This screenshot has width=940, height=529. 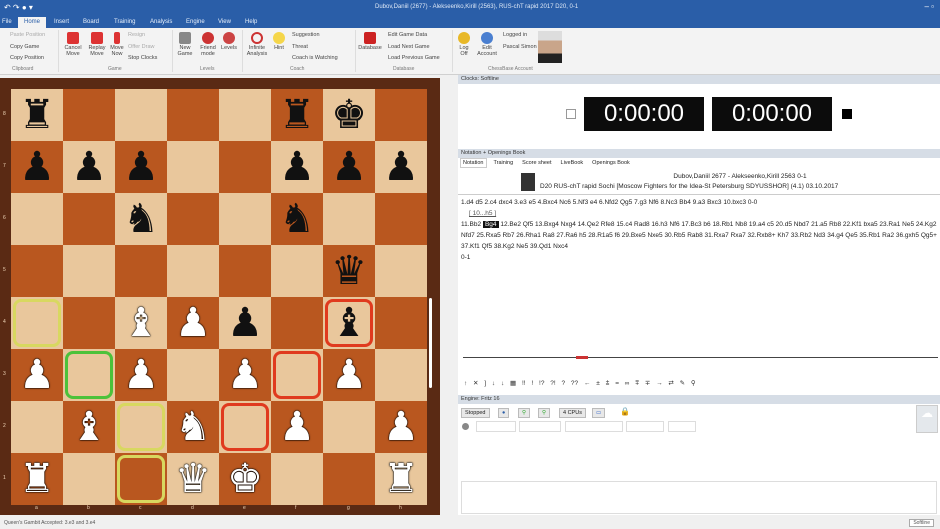 I want to click on black-knight: ♞, so click(x=141, y=219).